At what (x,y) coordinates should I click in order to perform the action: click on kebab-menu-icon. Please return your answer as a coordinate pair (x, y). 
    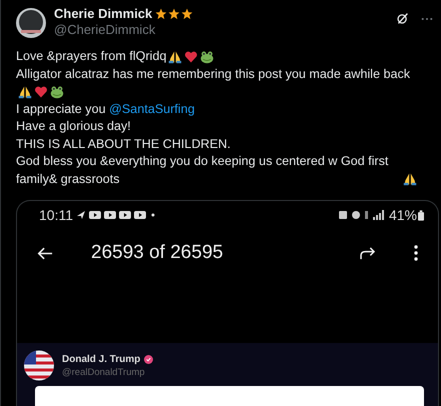
    Looking at the image, I should click on (416, 253).